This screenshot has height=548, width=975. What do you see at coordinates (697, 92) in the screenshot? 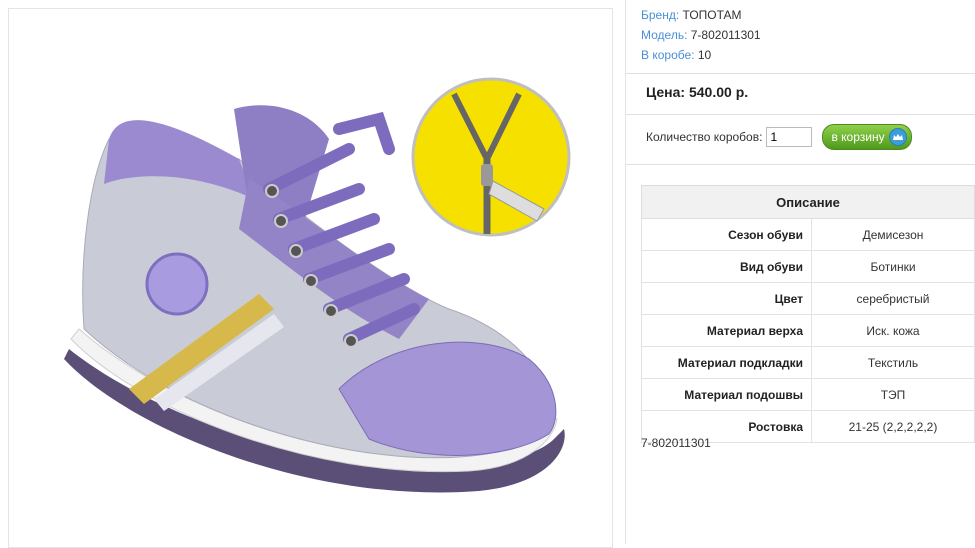
I see `price: Цена: 540.00 р.` at bounding box center [697, 92].